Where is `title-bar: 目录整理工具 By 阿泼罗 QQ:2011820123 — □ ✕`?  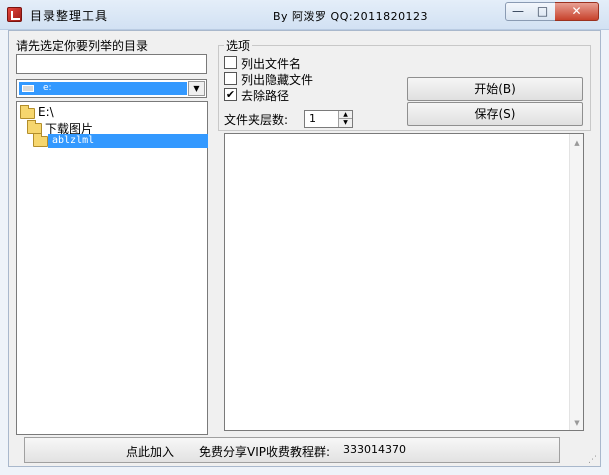
title-bar: 目录整理工具 By 阿泼罗 QQ:2011820123 — □ ✕ is located at coordinates (304, 15).